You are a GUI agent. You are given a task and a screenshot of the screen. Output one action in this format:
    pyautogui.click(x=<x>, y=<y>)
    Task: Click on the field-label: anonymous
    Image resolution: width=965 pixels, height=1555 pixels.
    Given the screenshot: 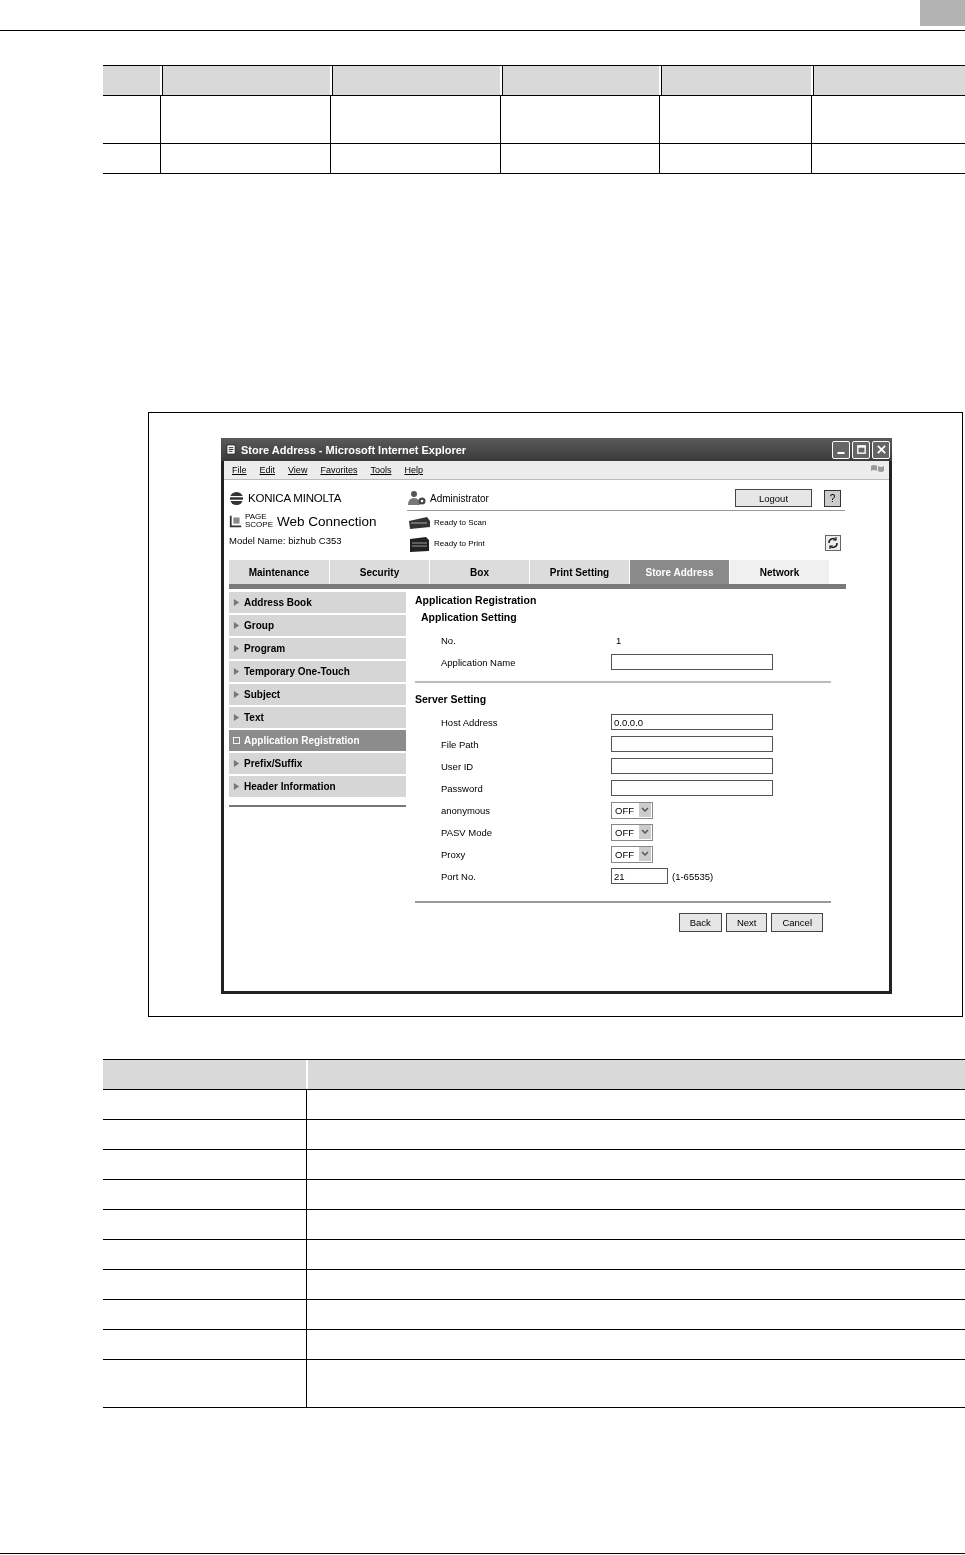 What is the action you would take?
    pyautogui.click(x=466, y=810)
    